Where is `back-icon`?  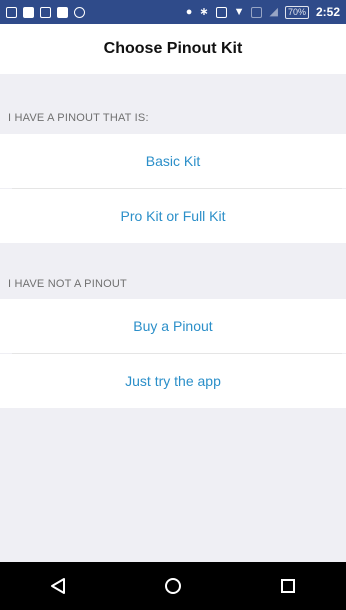
back-icon is located at coordinates (57, 586).